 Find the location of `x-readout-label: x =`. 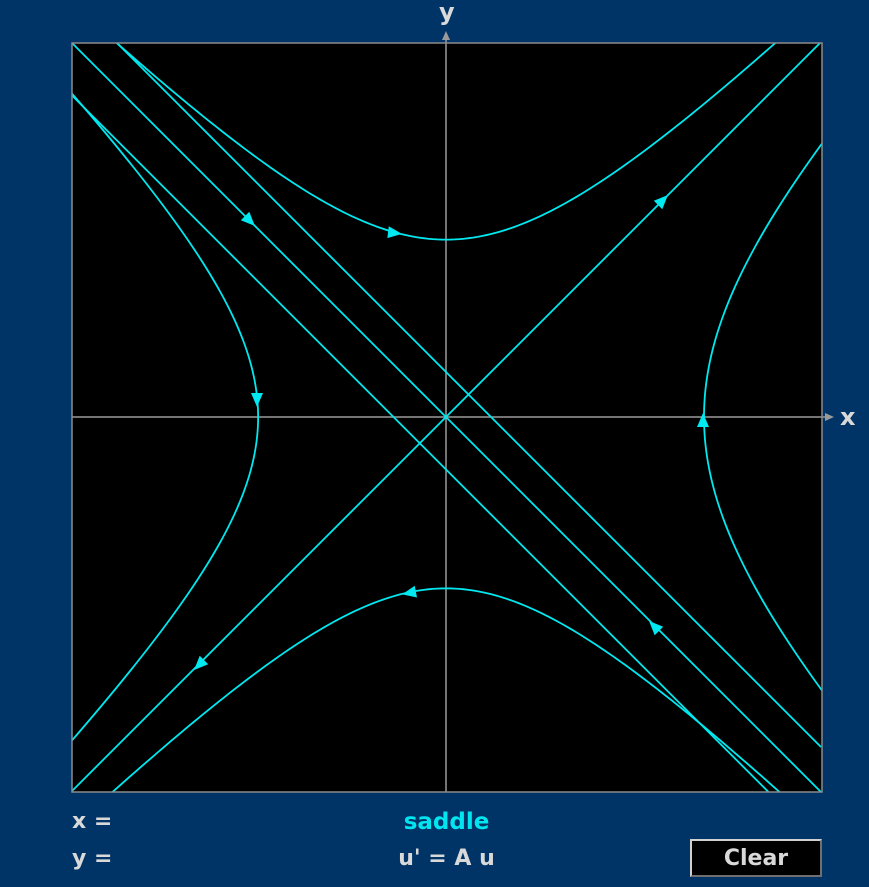

x-readout-label: x = is located at coordinates (92, 821).